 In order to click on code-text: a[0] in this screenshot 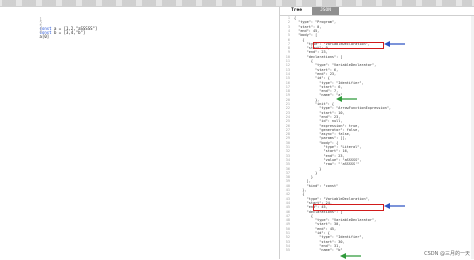, I will do `click(44, 36)`.